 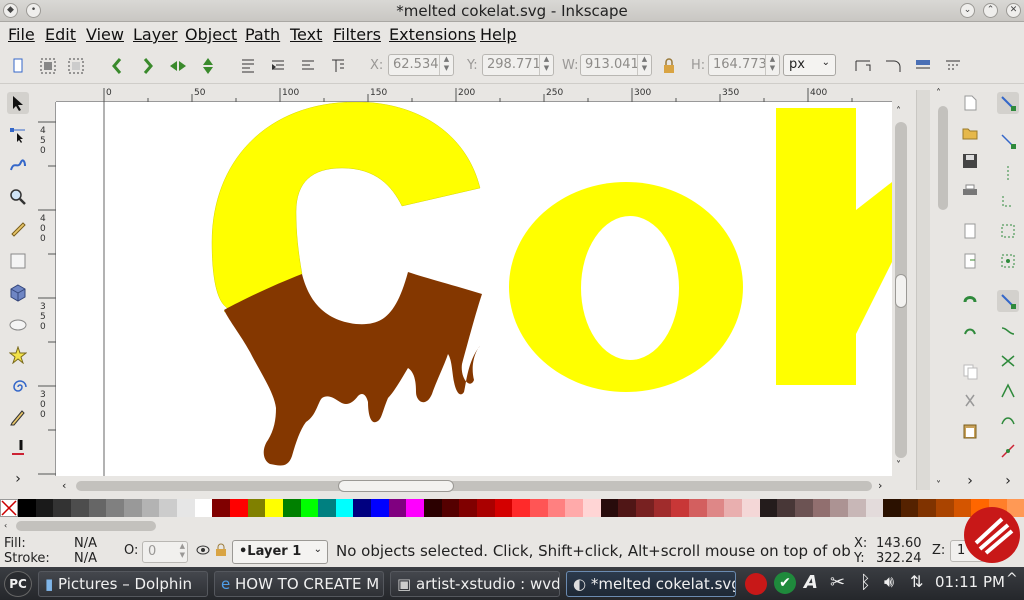 I want to click on tray-expand-icon: ^, so click(x=1012, y=579).